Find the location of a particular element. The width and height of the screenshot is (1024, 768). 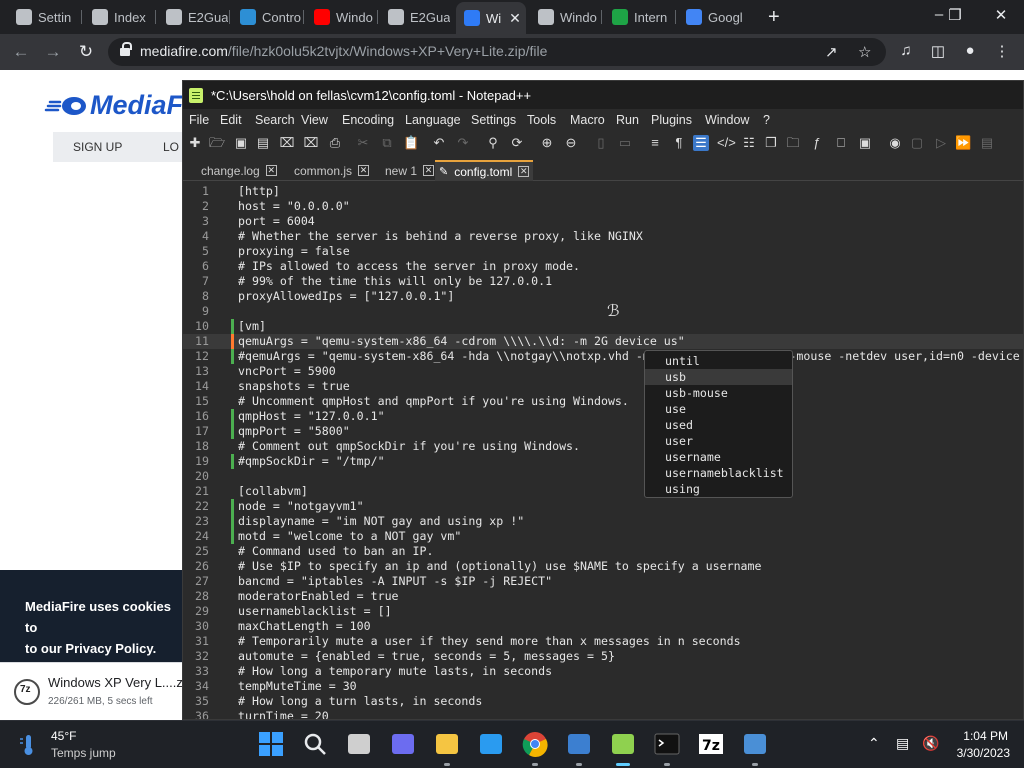

file-tab: change.log ✕ is located at coordinates (232, 170).